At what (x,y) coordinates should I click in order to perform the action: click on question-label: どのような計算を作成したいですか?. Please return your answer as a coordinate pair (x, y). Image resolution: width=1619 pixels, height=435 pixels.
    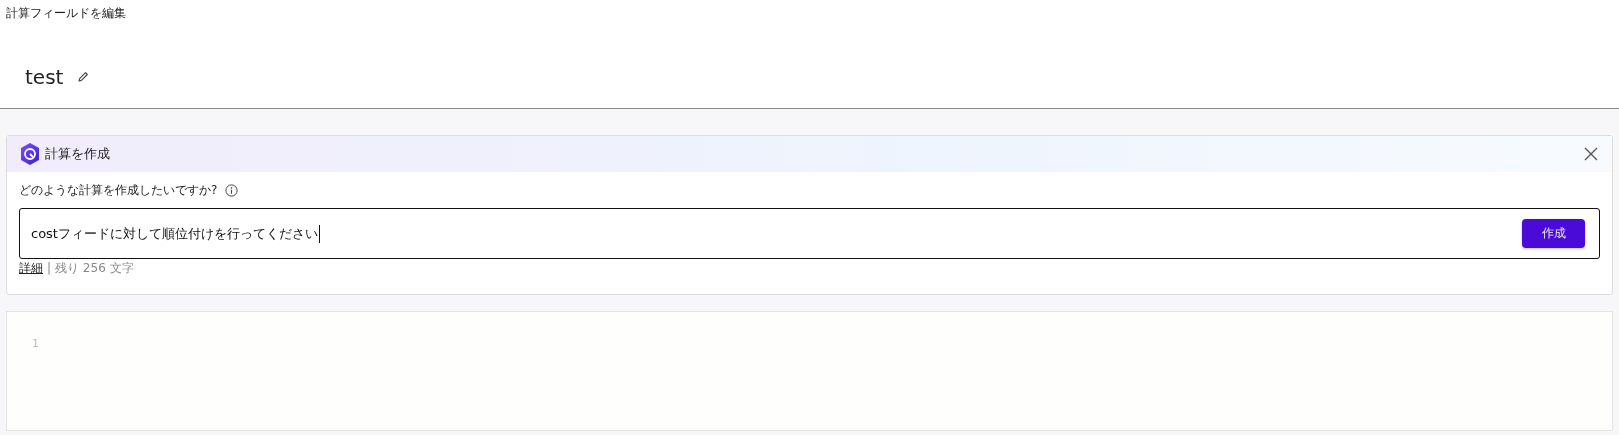
    Looking at the image, I should click on (118, 190).